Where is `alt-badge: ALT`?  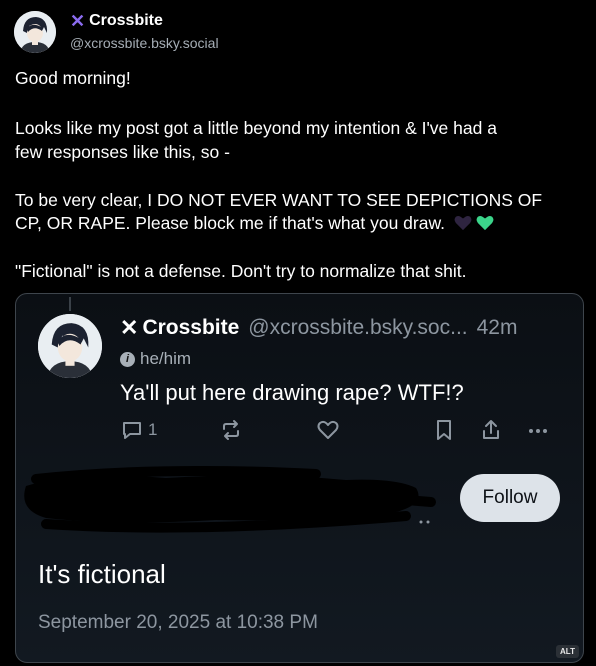
alt-badge: ALT is located at coordinates (567, 651).